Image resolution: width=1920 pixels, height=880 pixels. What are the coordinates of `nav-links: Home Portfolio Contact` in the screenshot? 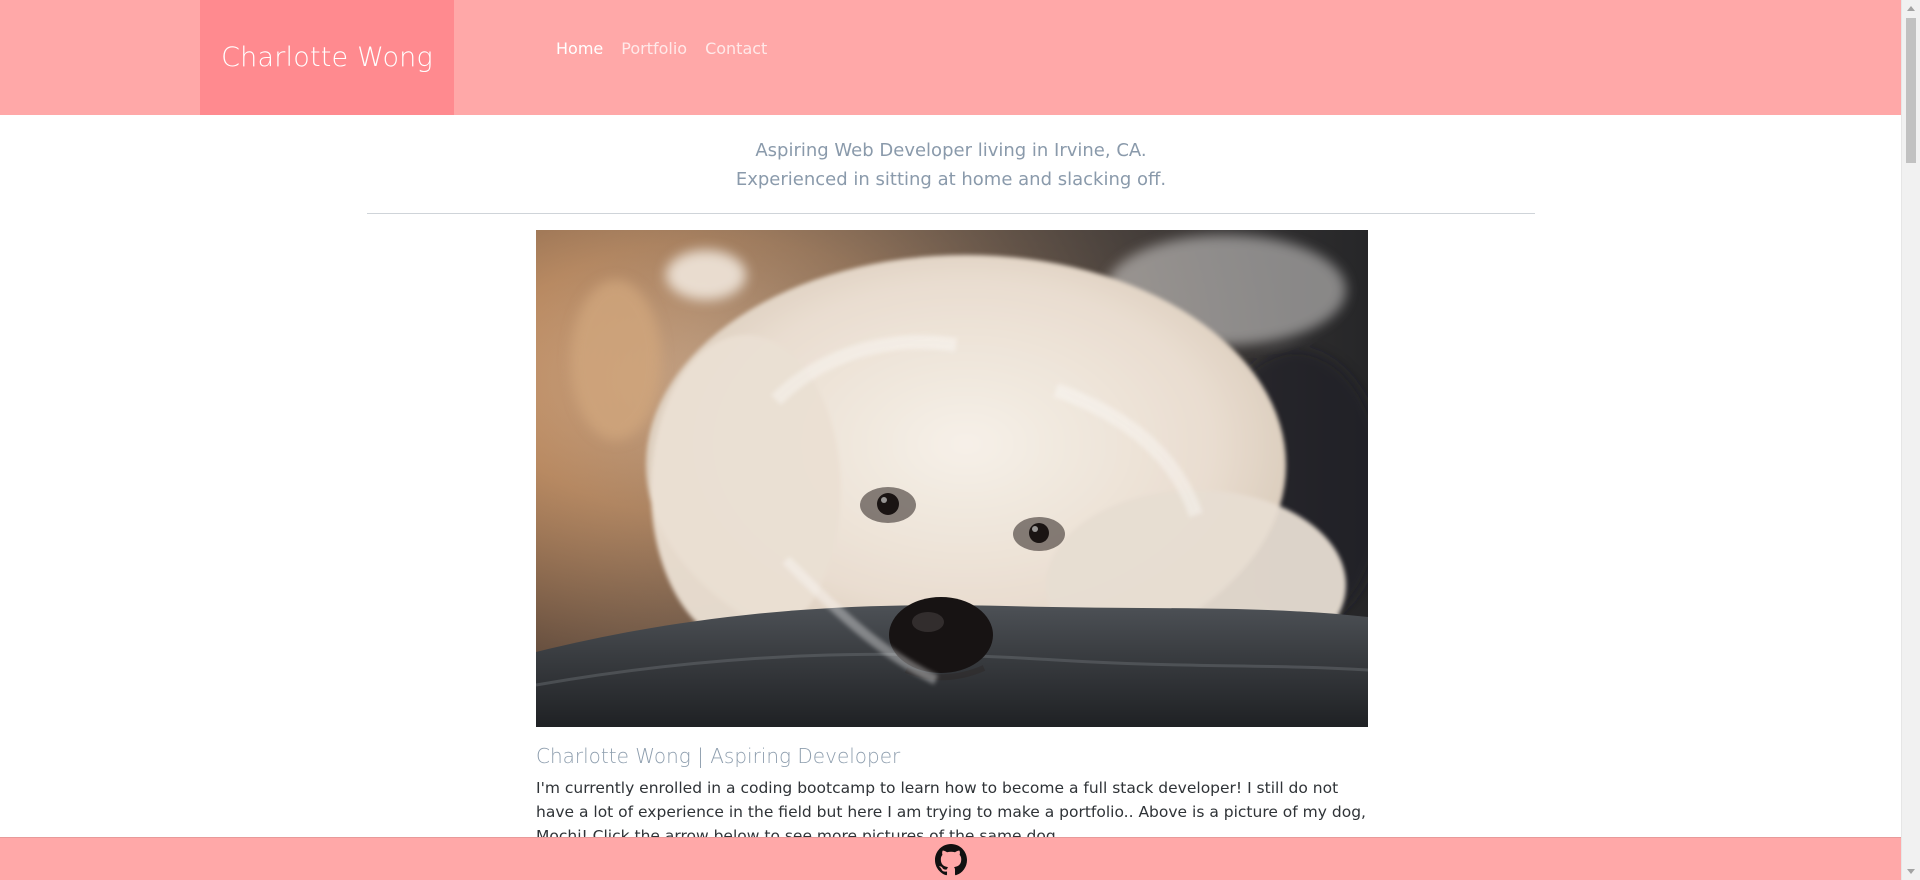 It's located at (661, 48).